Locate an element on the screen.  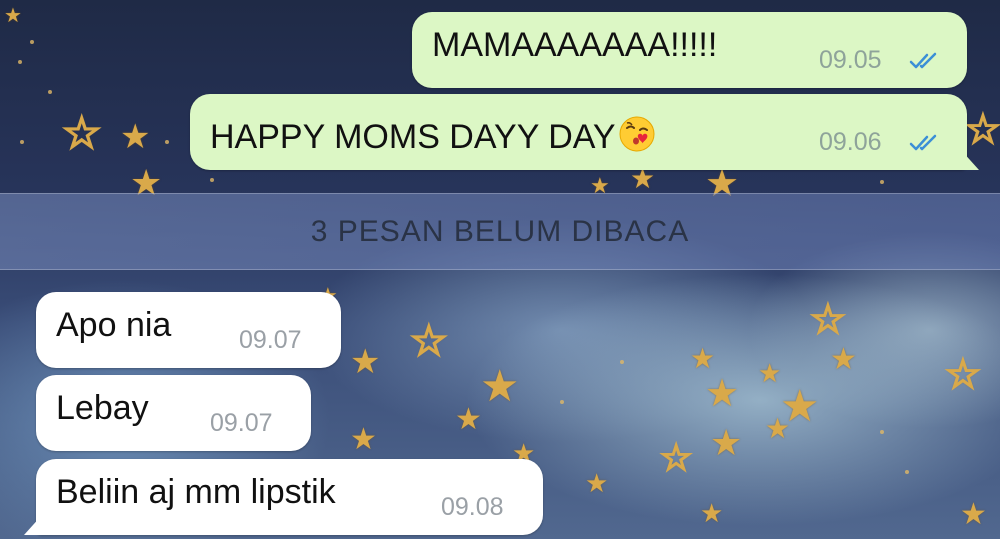
incoming-message: Beliin aj mm lipstik 09.08 is located at coordinates (283, 497).